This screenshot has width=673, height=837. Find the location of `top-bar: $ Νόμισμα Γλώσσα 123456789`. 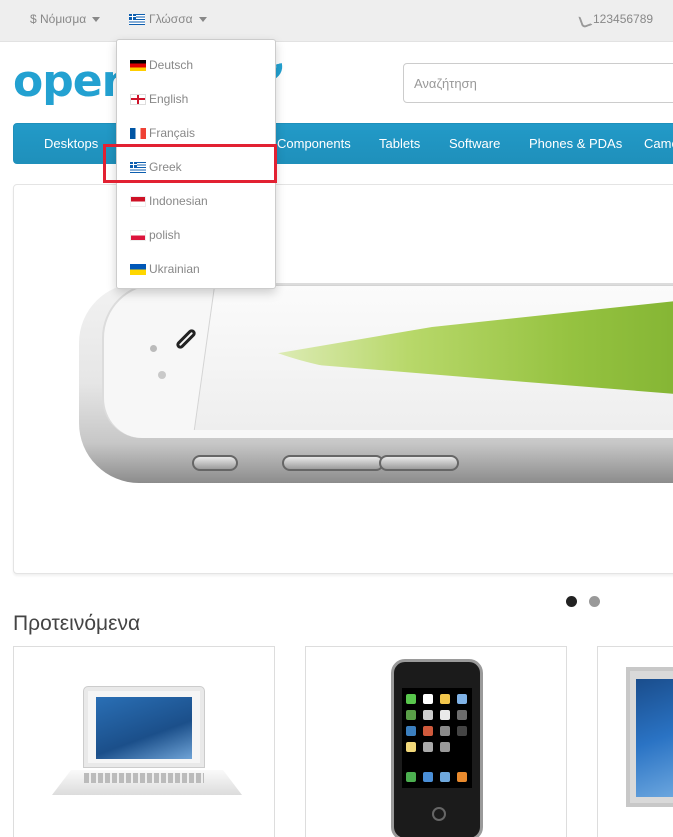

top-bar: $ Νόμισμα Γλώσσα 123456789 is located at coordinates (336, 21).